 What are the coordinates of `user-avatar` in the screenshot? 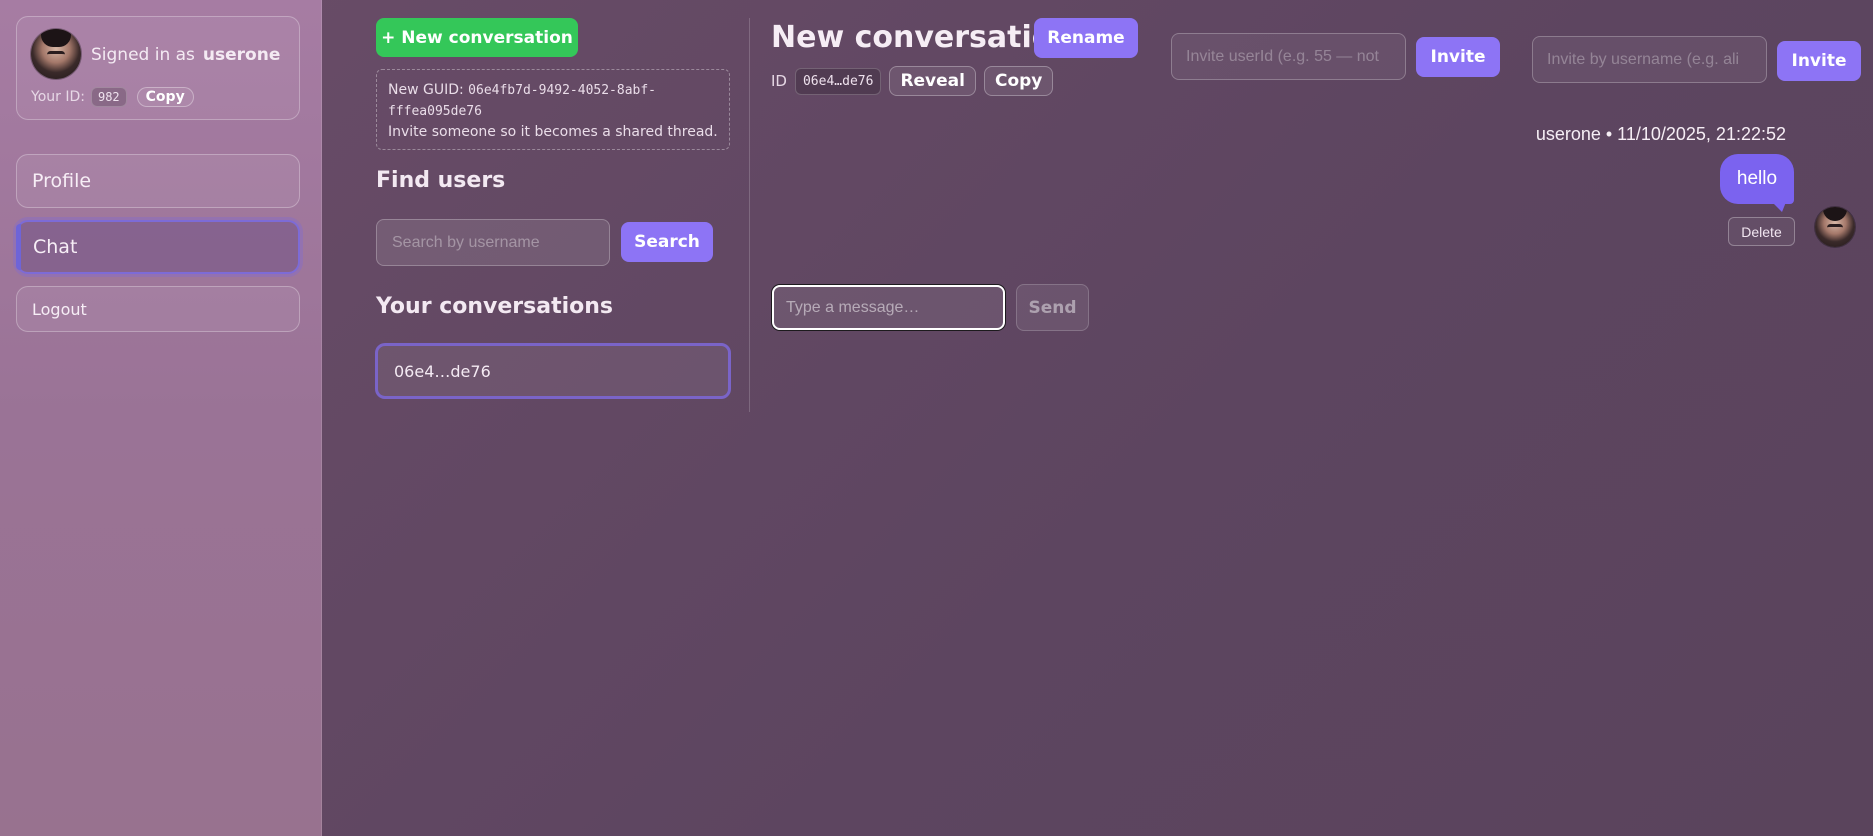 It's located at (56, 54).